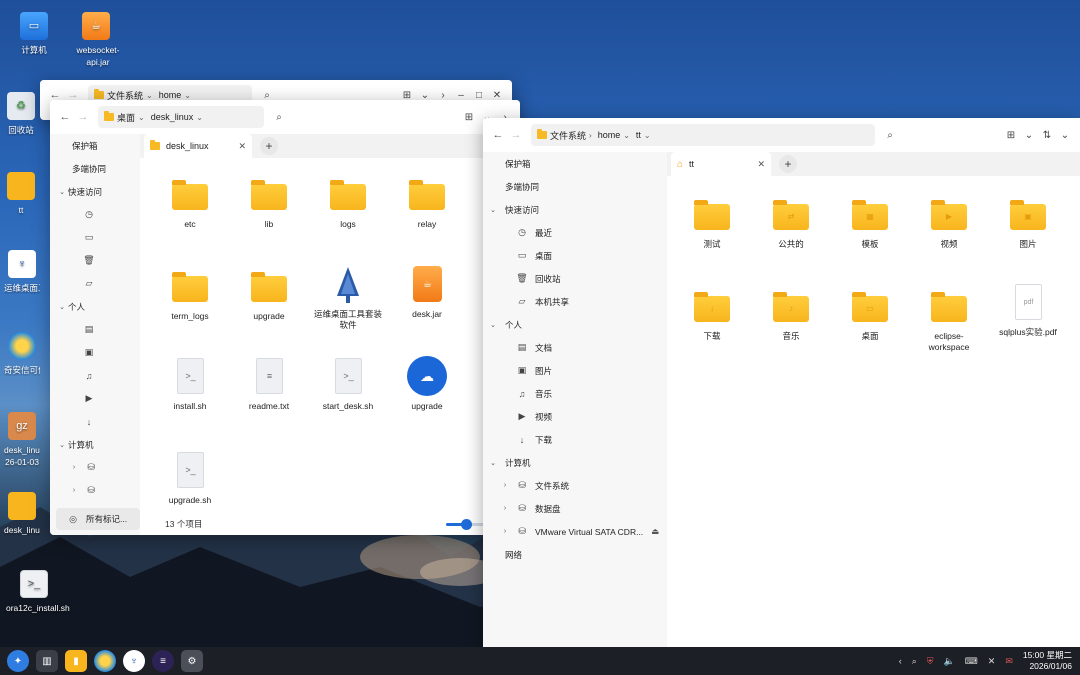  What do you see at coordinates (190, 479) in the screenshot?
I see `file-item: >_ upgrade.sh` at bounding box center [190, 479].